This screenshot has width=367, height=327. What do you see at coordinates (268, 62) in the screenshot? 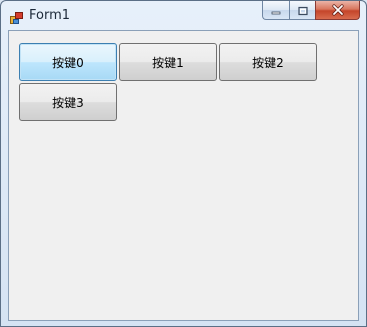
I see `button-2: 按键2` at bounding box center [268, 62].